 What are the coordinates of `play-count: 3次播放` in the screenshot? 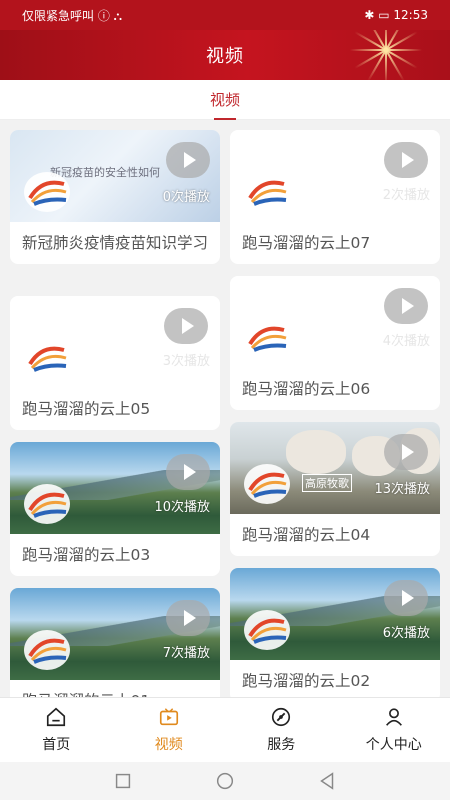 It's located at (186, 361).